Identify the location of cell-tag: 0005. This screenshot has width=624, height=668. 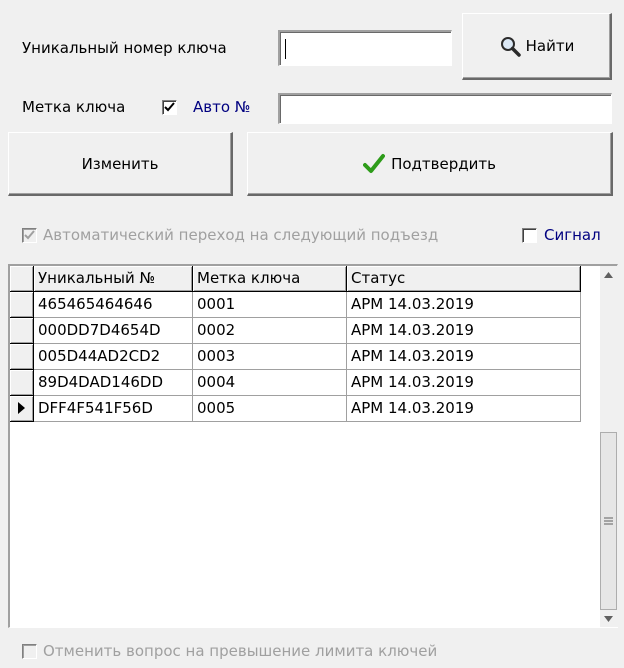
(270, 409).